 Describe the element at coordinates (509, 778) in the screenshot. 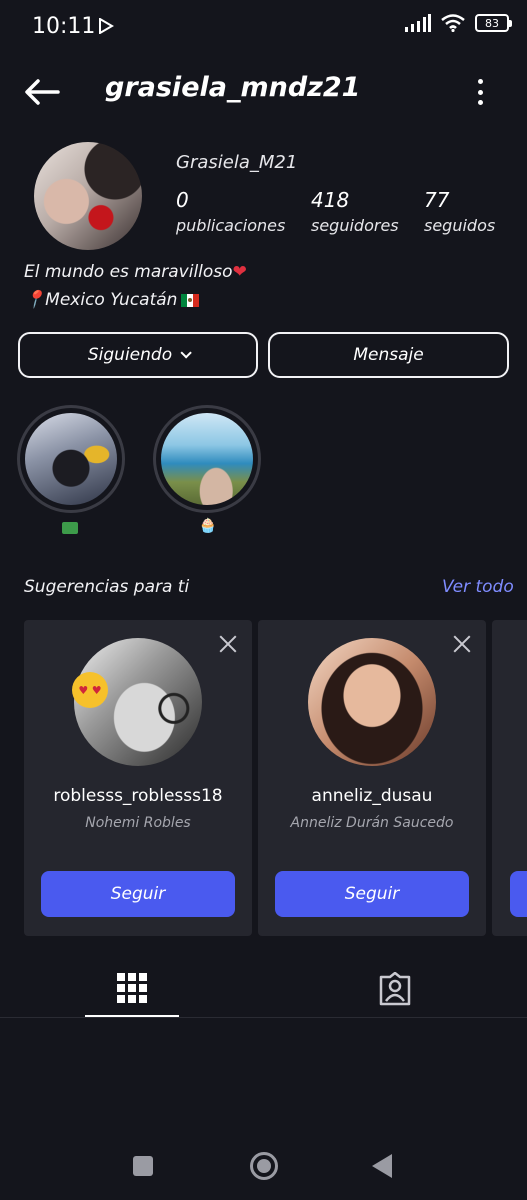

I see `suggestion-card-partial` at that location.